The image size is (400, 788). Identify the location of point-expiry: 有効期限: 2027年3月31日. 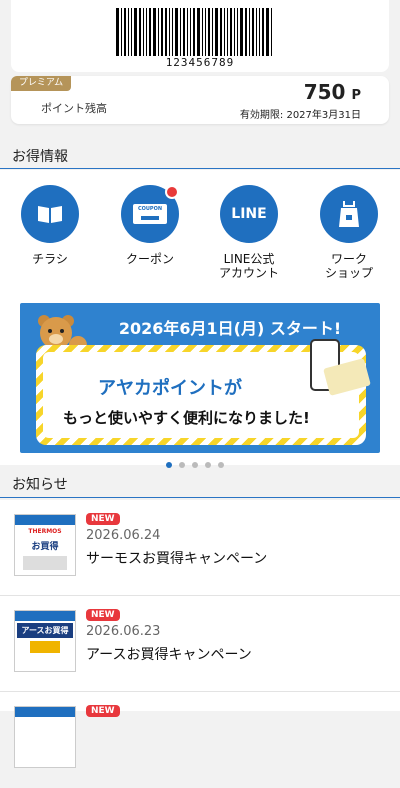
(300, 115).